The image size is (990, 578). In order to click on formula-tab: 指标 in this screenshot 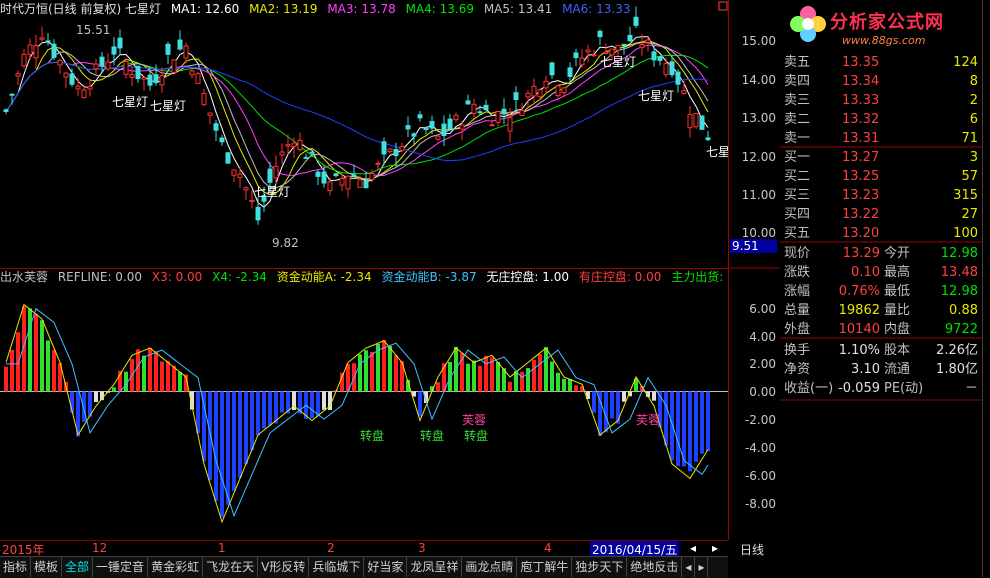, I will do `click(16, 567)`.